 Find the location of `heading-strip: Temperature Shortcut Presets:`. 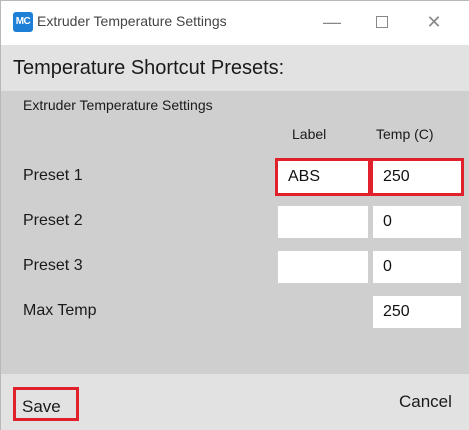

heading-strip: Temperature Shortcut Presets: is located at coordinates (235, 68).